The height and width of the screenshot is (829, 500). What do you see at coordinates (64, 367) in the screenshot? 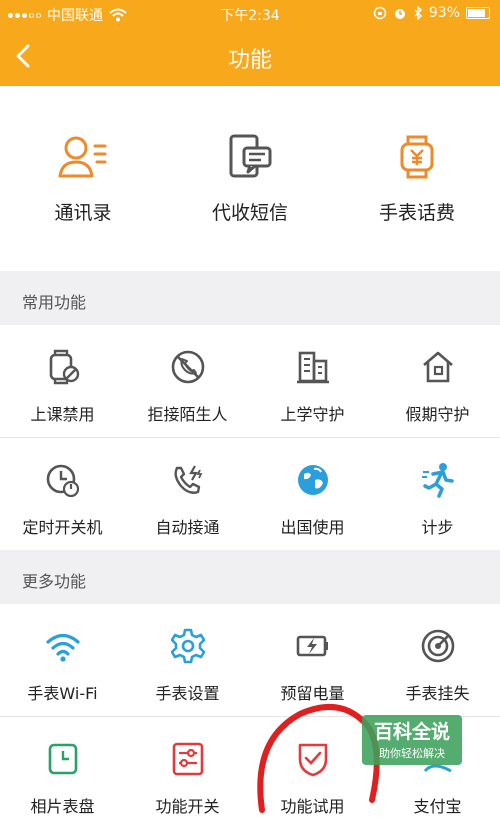
I see `class-disable-icon` at bounding box center [64, 367].